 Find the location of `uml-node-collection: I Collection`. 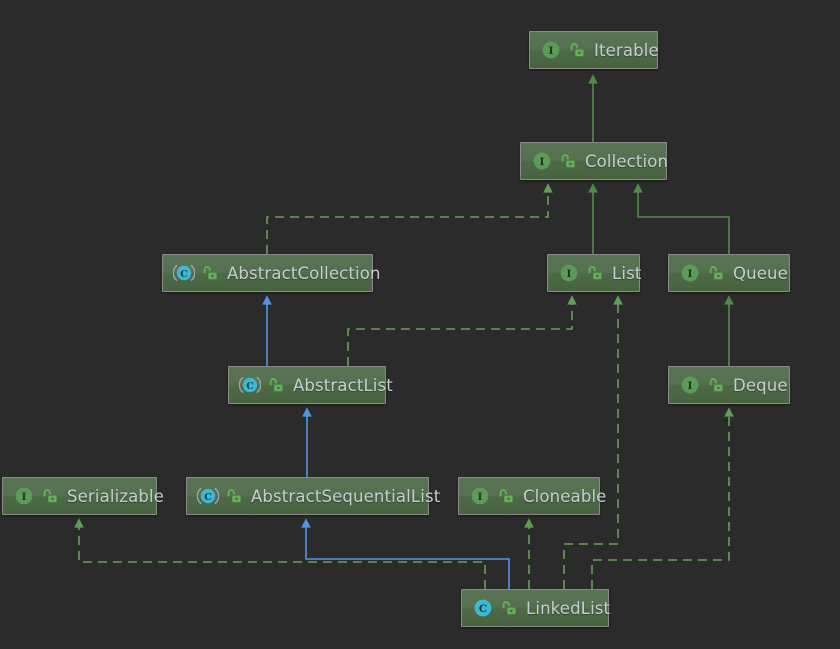

uml-node-collection: I Collection is located at coordinates (594, 161).